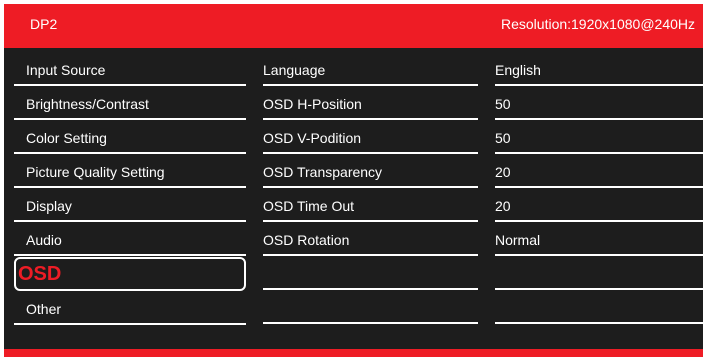 The width and height of the screenshot is (707, 361). I want to click on setting-label: OSD V-Podition, so click(312, 138).